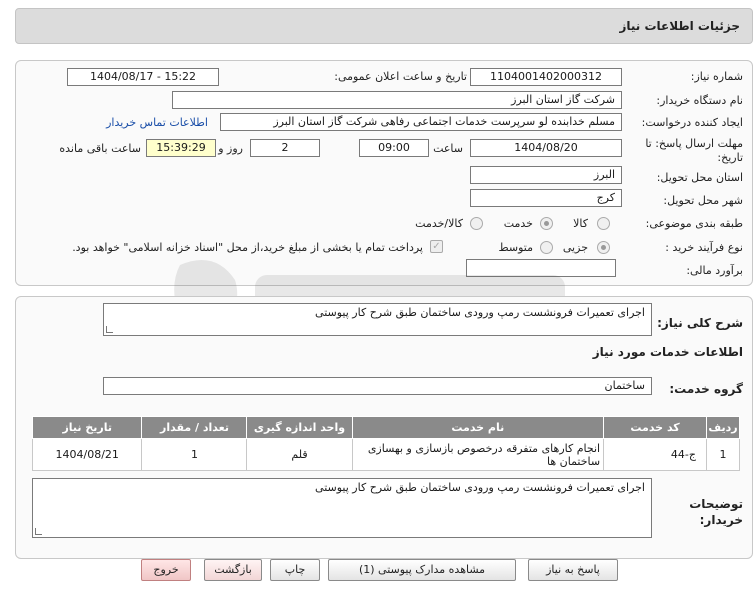 Image resolution: width=755 pixels, height=596 pixels. I want to click on col-quantity: تعداد / مقدار, so click(194, 427).